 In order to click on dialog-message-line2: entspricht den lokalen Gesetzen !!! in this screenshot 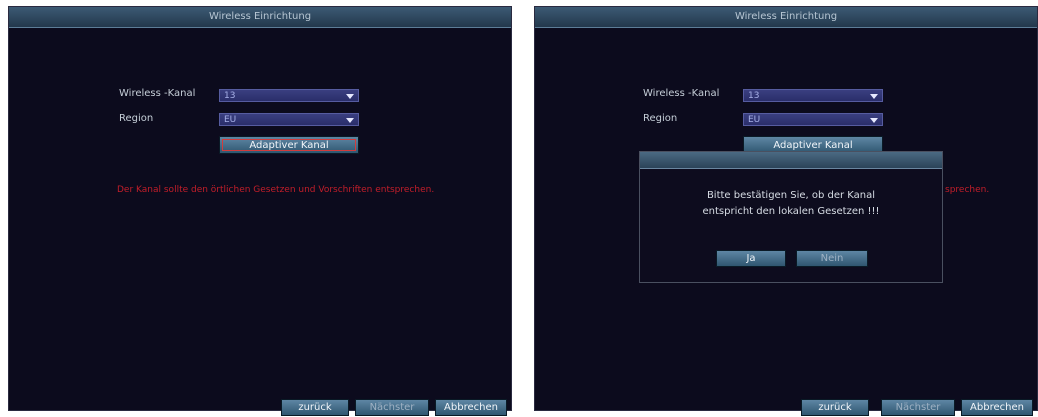, I will do `click(791, 211)`.